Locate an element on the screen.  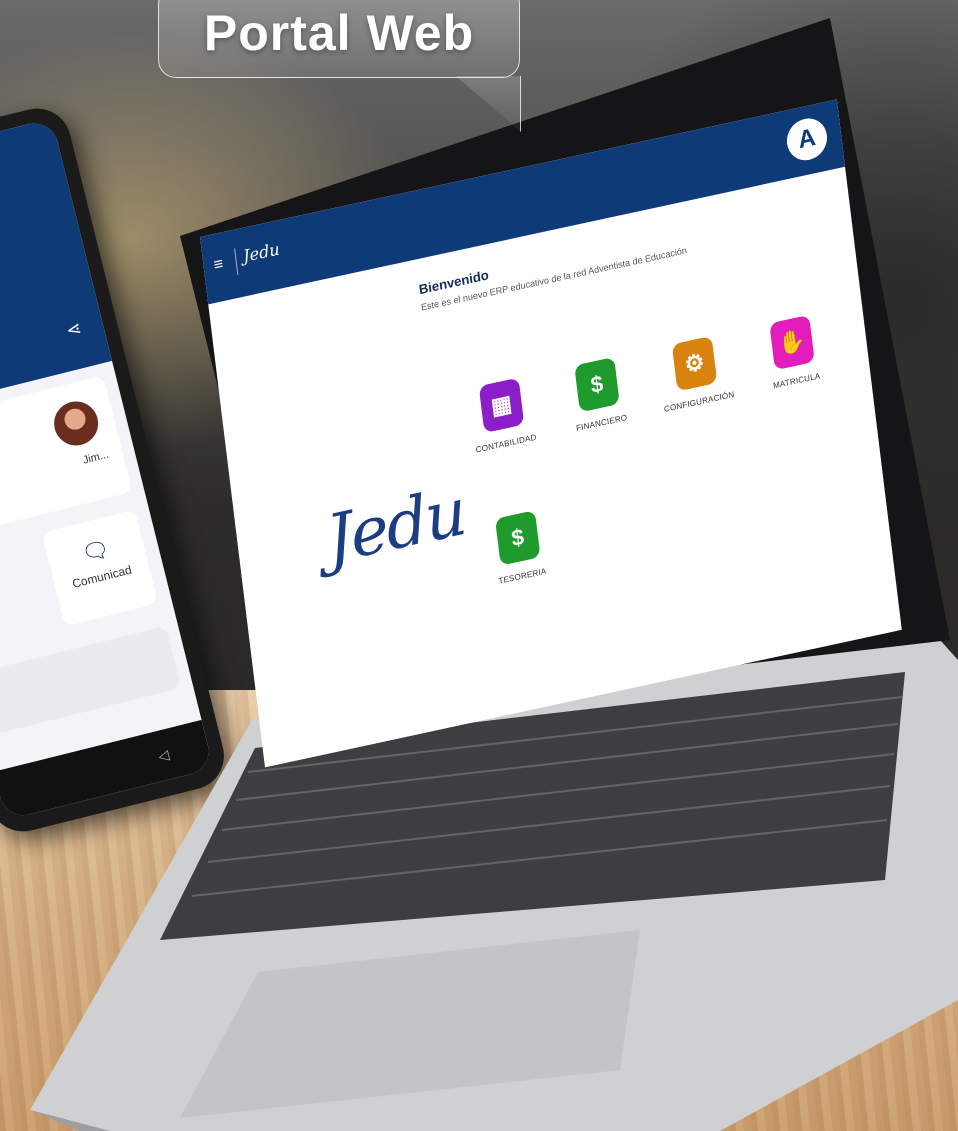
module-contabilidad: ▦ CONTABILIDAD is located at coordinates (503, 415).